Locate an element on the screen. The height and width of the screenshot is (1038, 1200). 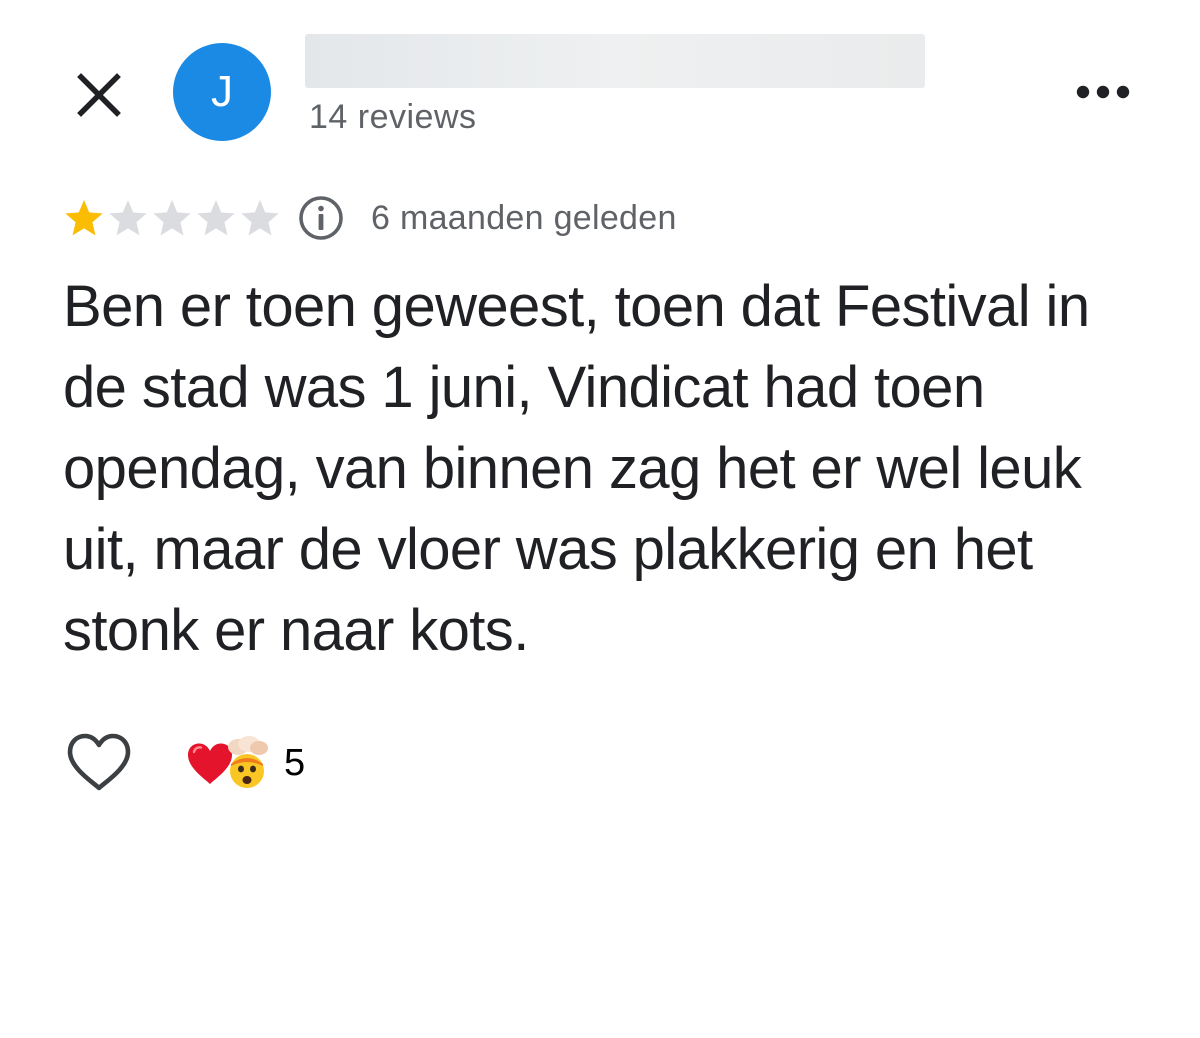
more-options-button is located at coordinates (1103, 92).